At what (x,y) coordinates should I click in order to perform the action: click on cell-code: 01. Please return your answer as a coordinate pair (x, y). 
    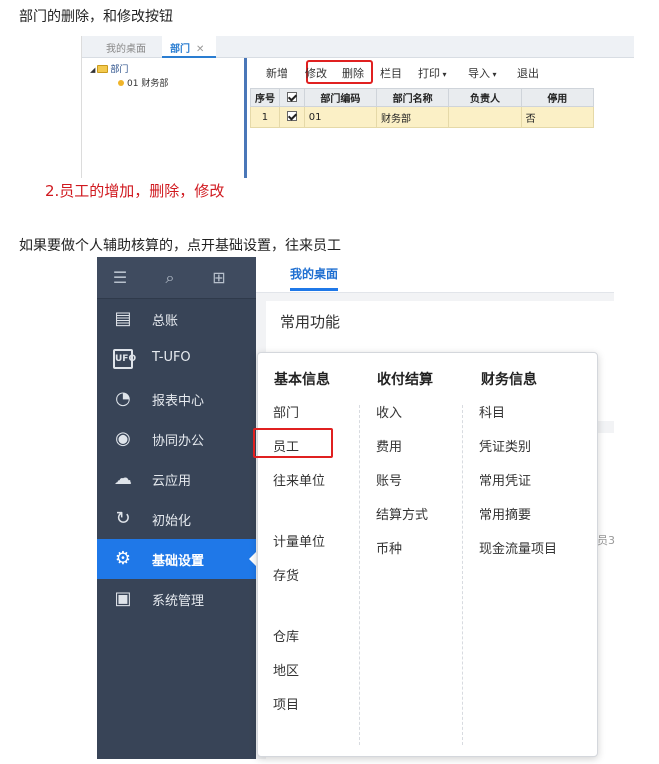
    Looking at the image, I should click on (340, 117).